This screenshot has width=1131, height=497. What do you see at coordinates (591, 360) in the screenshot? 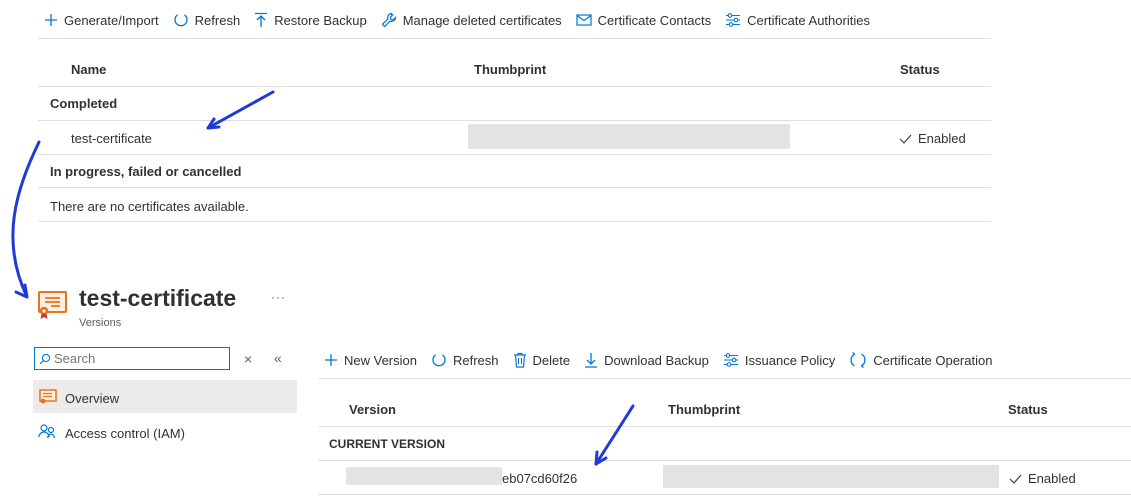
I see `download-icon` at bounding box center [591, 360].